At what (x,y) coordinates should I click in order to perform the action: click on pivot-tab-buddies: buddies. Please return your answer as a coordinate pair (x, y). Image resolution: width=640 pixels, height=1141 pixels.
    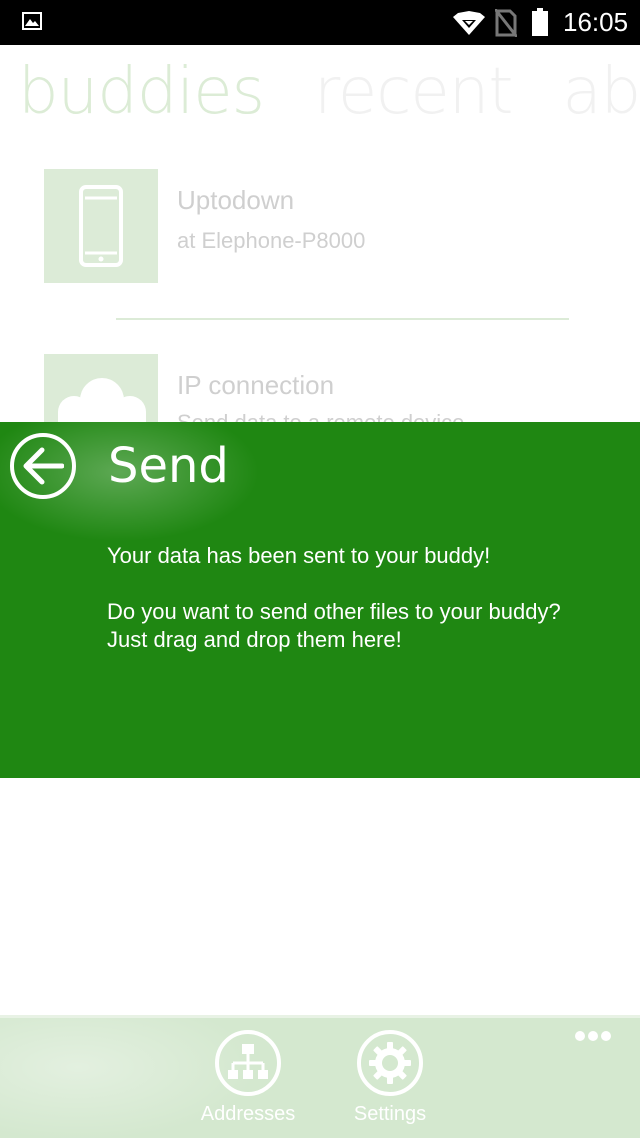
    Looking at the image, I should click on (141, 92).